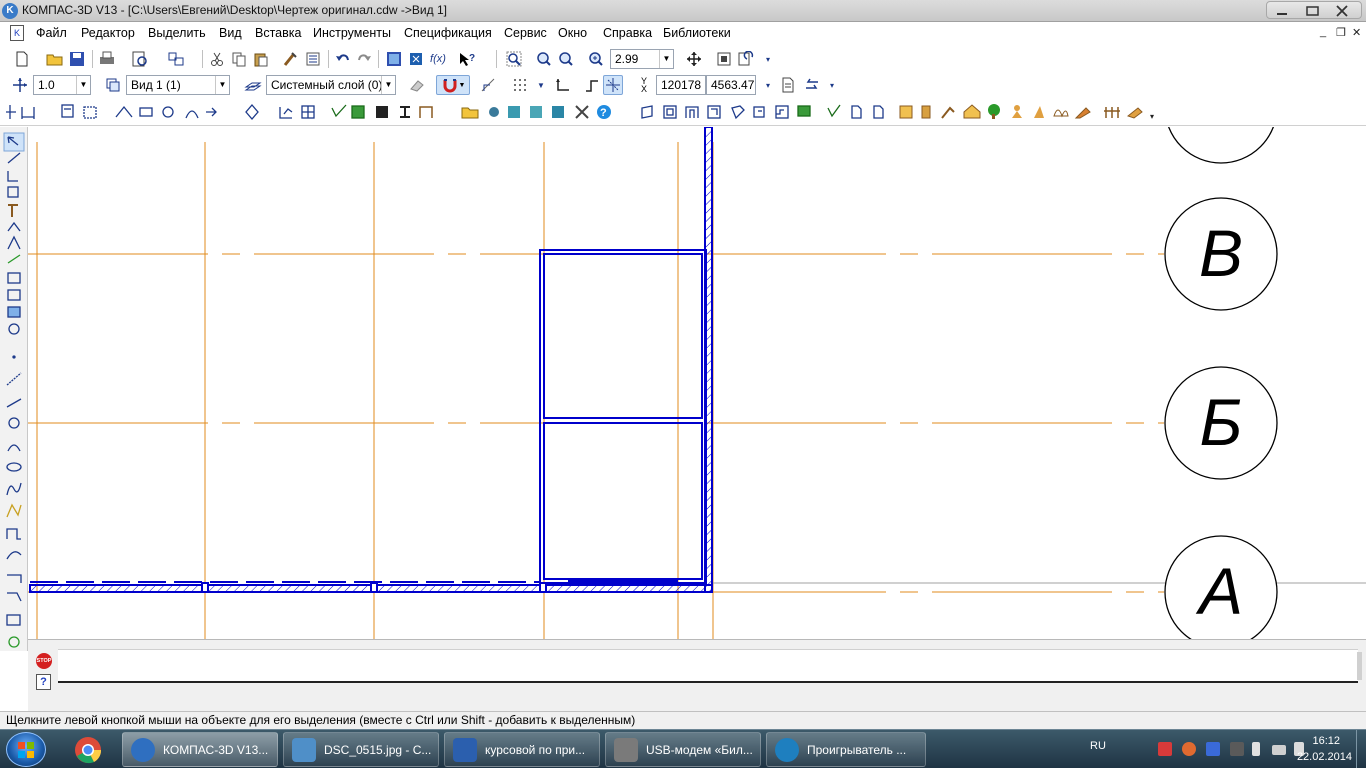 The image size is (1366, 768). I want to click on layer-combo: Системный слой (0) ▼, so click(331, 85).